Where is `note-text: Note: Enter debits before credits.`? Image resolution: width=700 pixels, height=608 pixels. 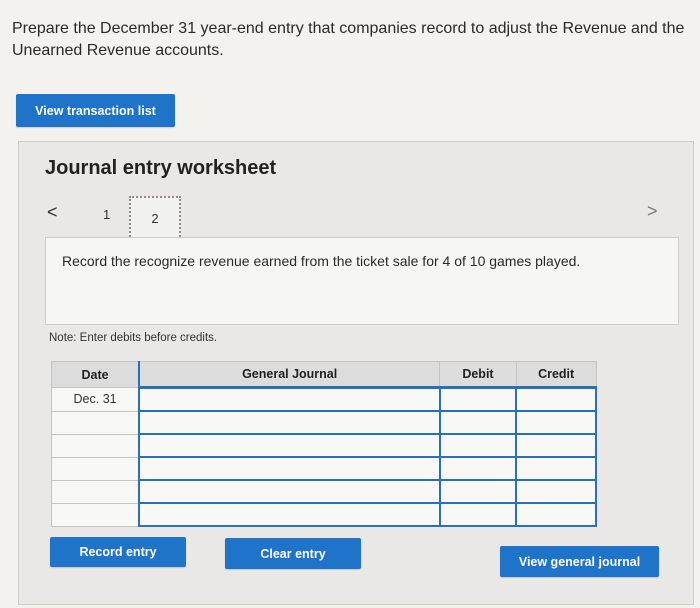
note-text: Note: Enter debits before credits. is located at coordinates (133, 338).